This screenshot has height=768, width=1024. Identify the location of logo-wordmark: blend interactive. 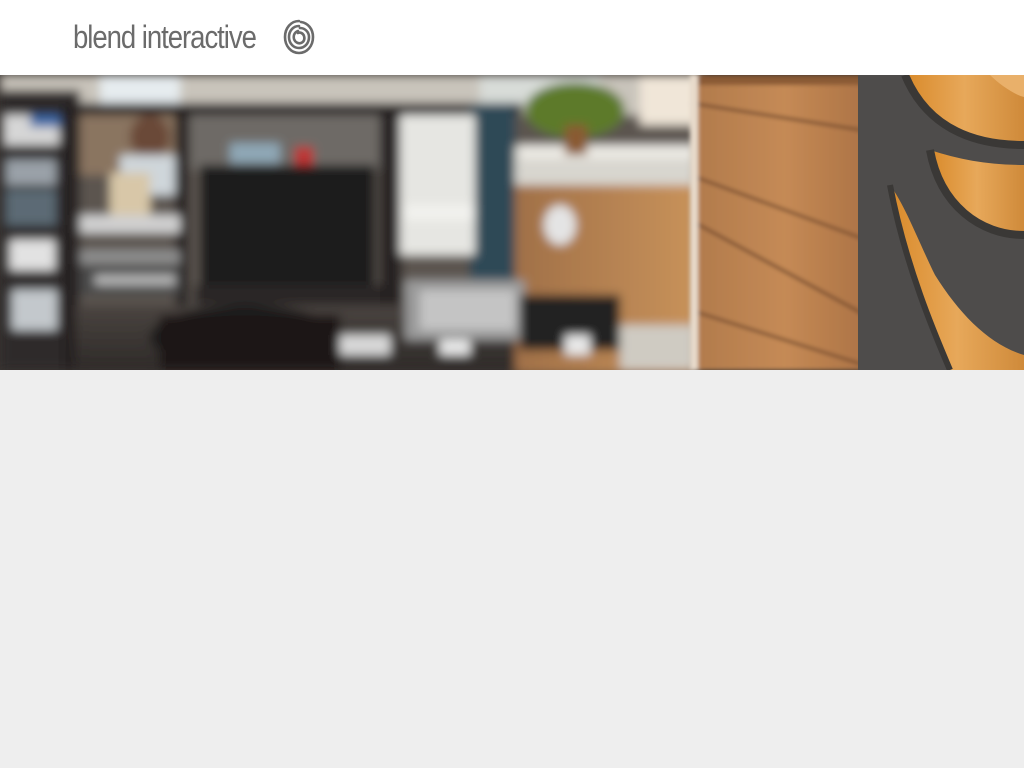
(165, 37).